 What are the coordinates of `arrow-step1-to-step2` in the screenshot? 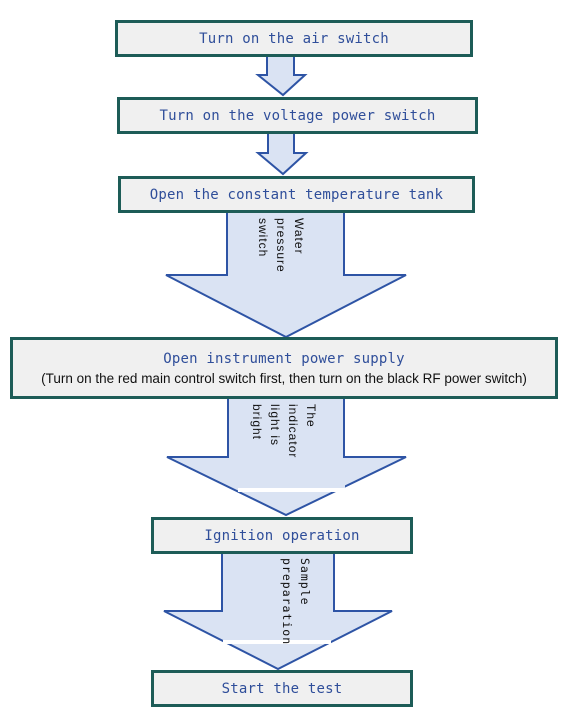 It's located at (281, 76).